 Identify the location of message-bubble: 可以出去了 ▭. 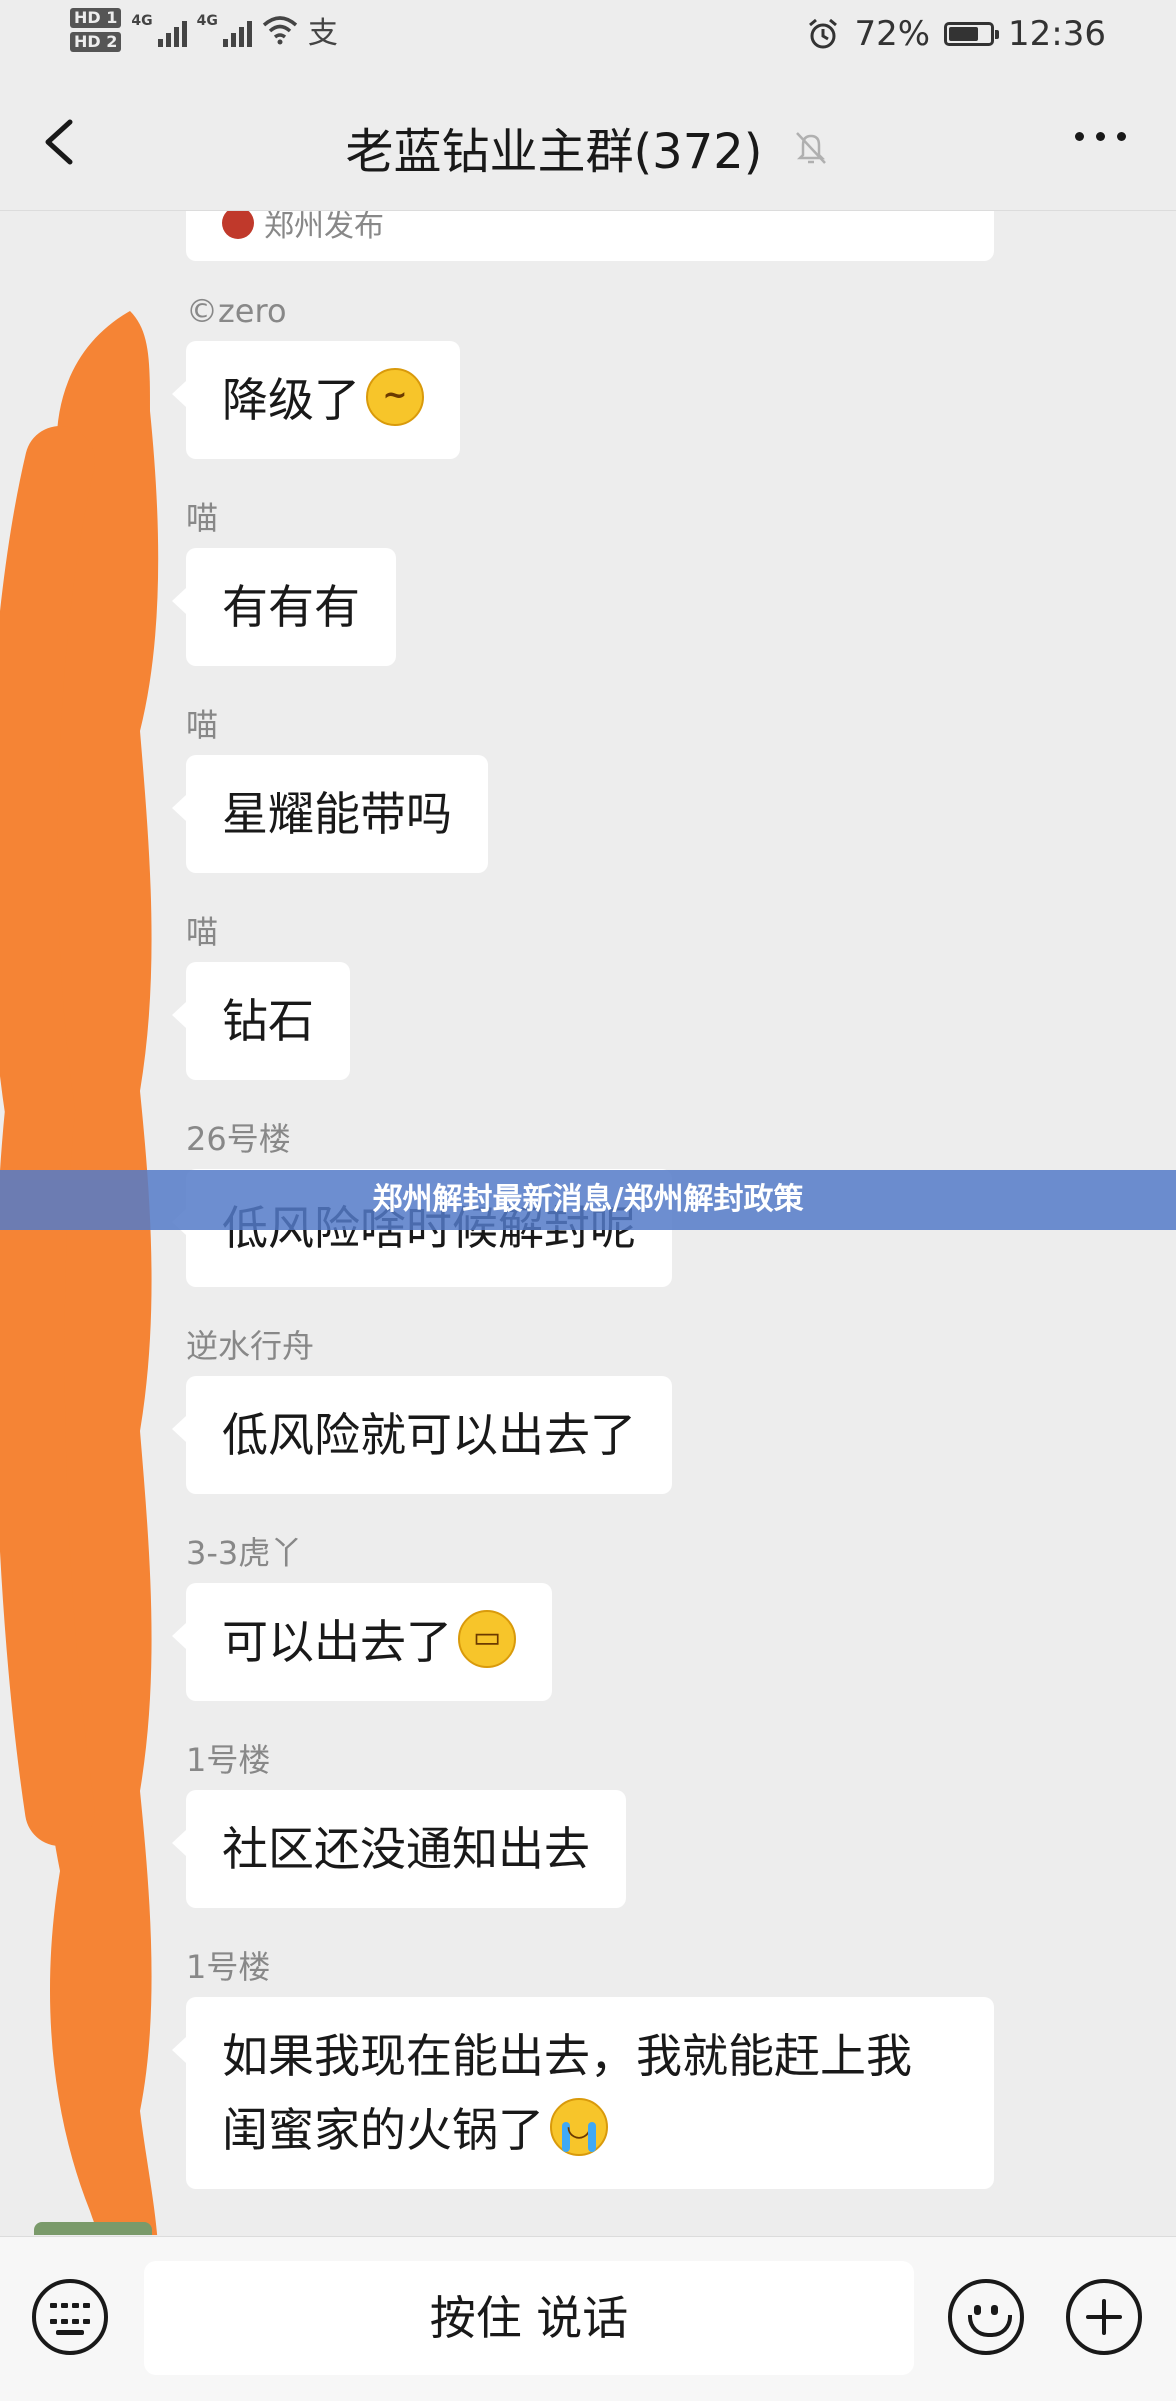
(362, 1642).